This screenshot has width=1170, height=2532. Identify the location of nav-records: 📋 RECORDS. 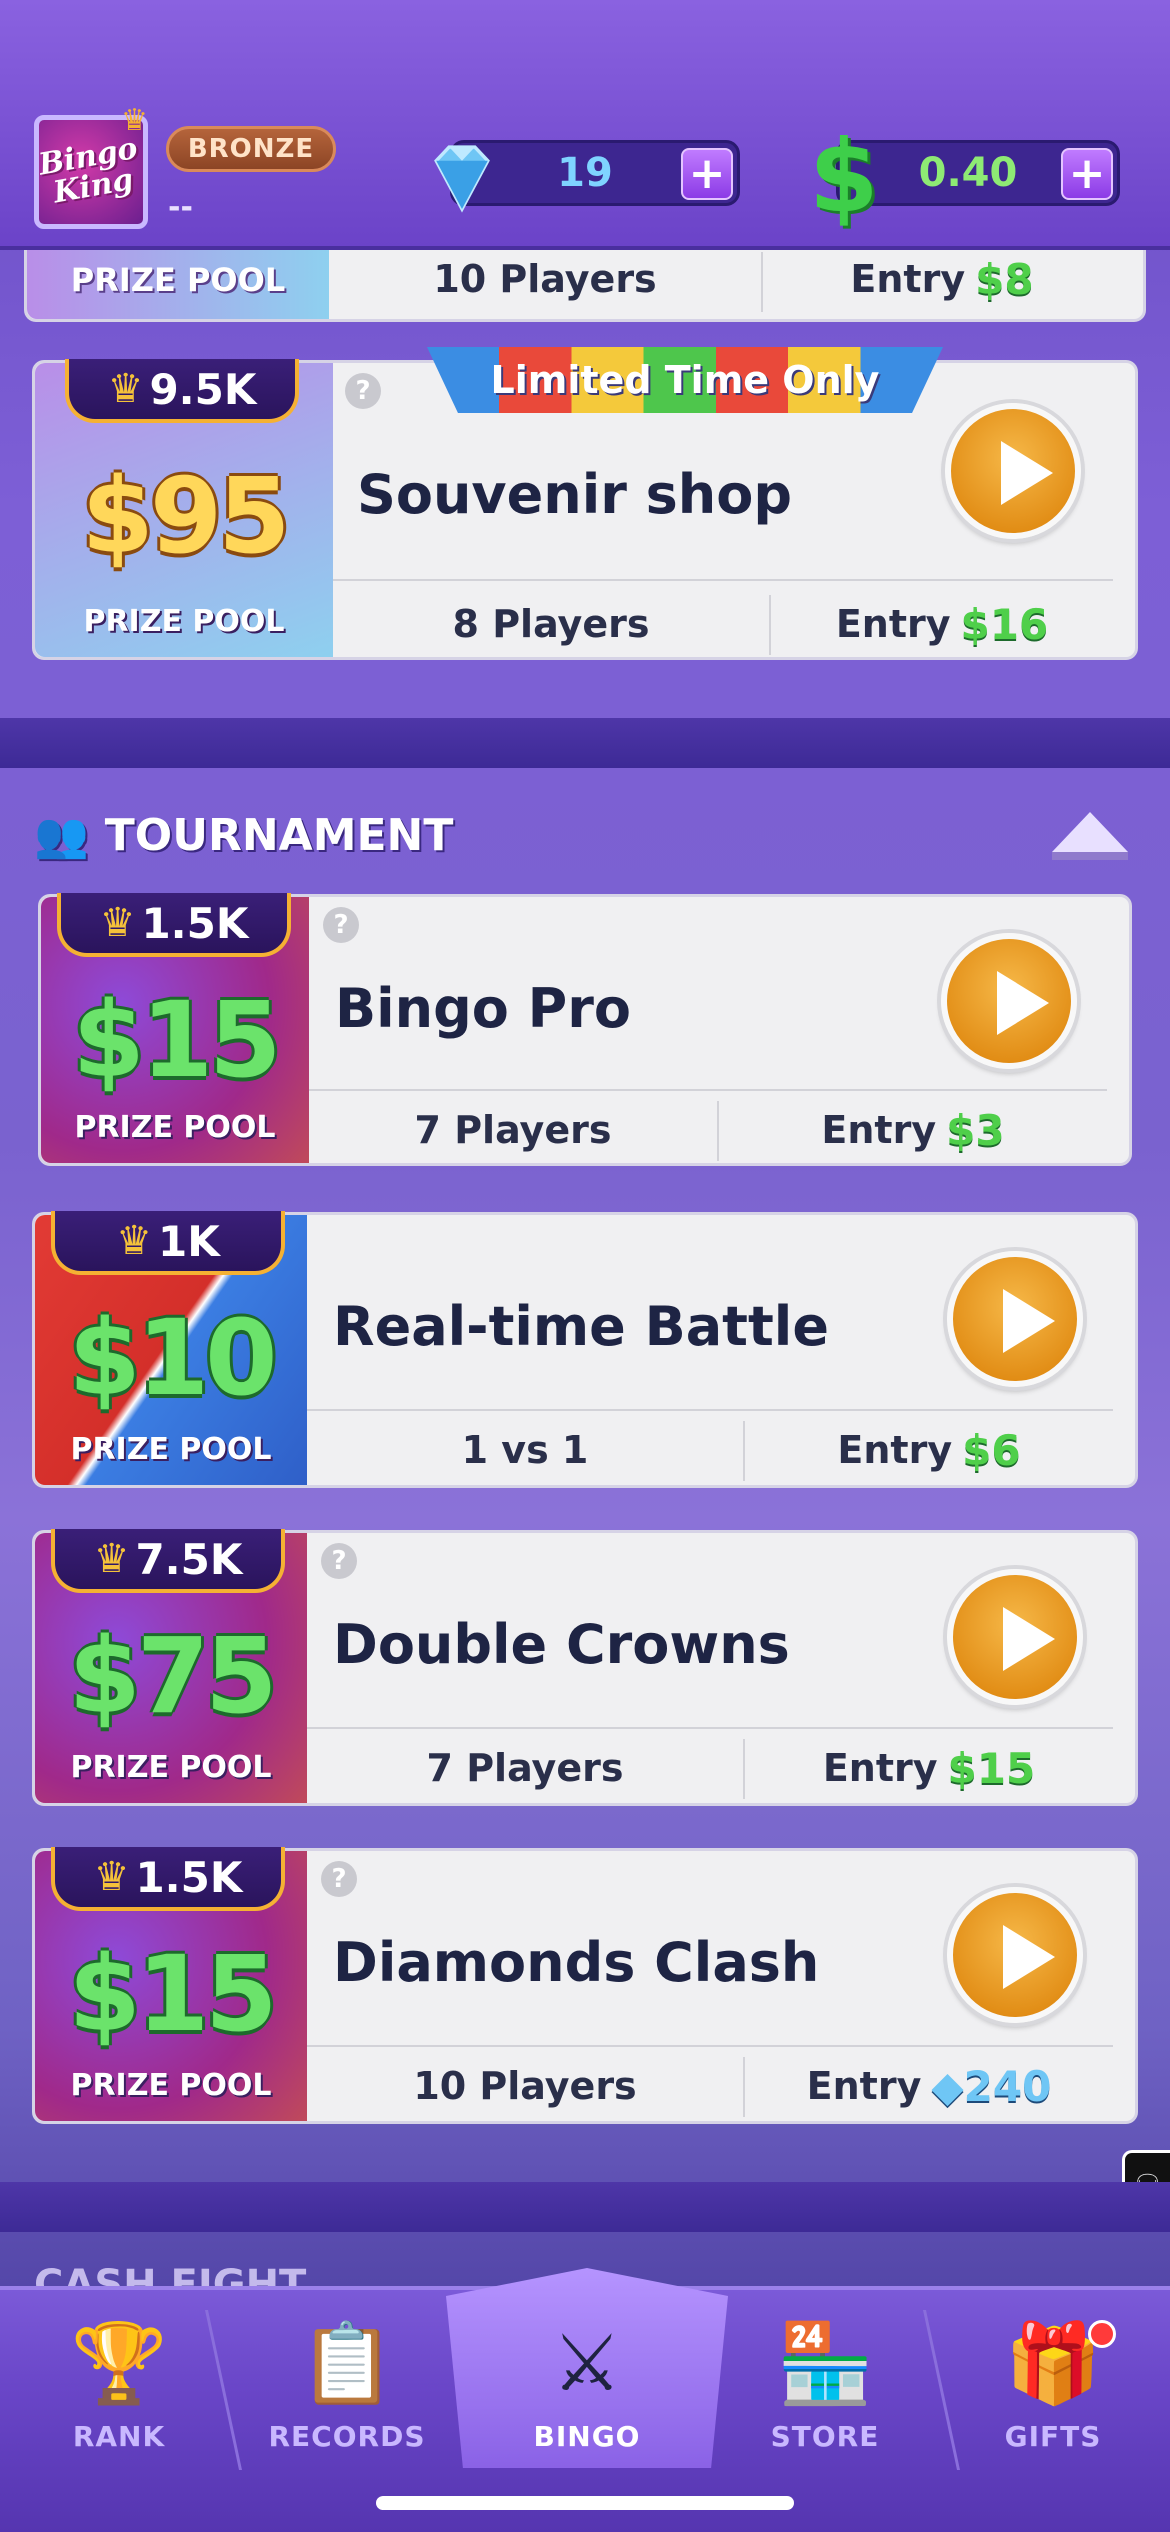
(347, 2401).